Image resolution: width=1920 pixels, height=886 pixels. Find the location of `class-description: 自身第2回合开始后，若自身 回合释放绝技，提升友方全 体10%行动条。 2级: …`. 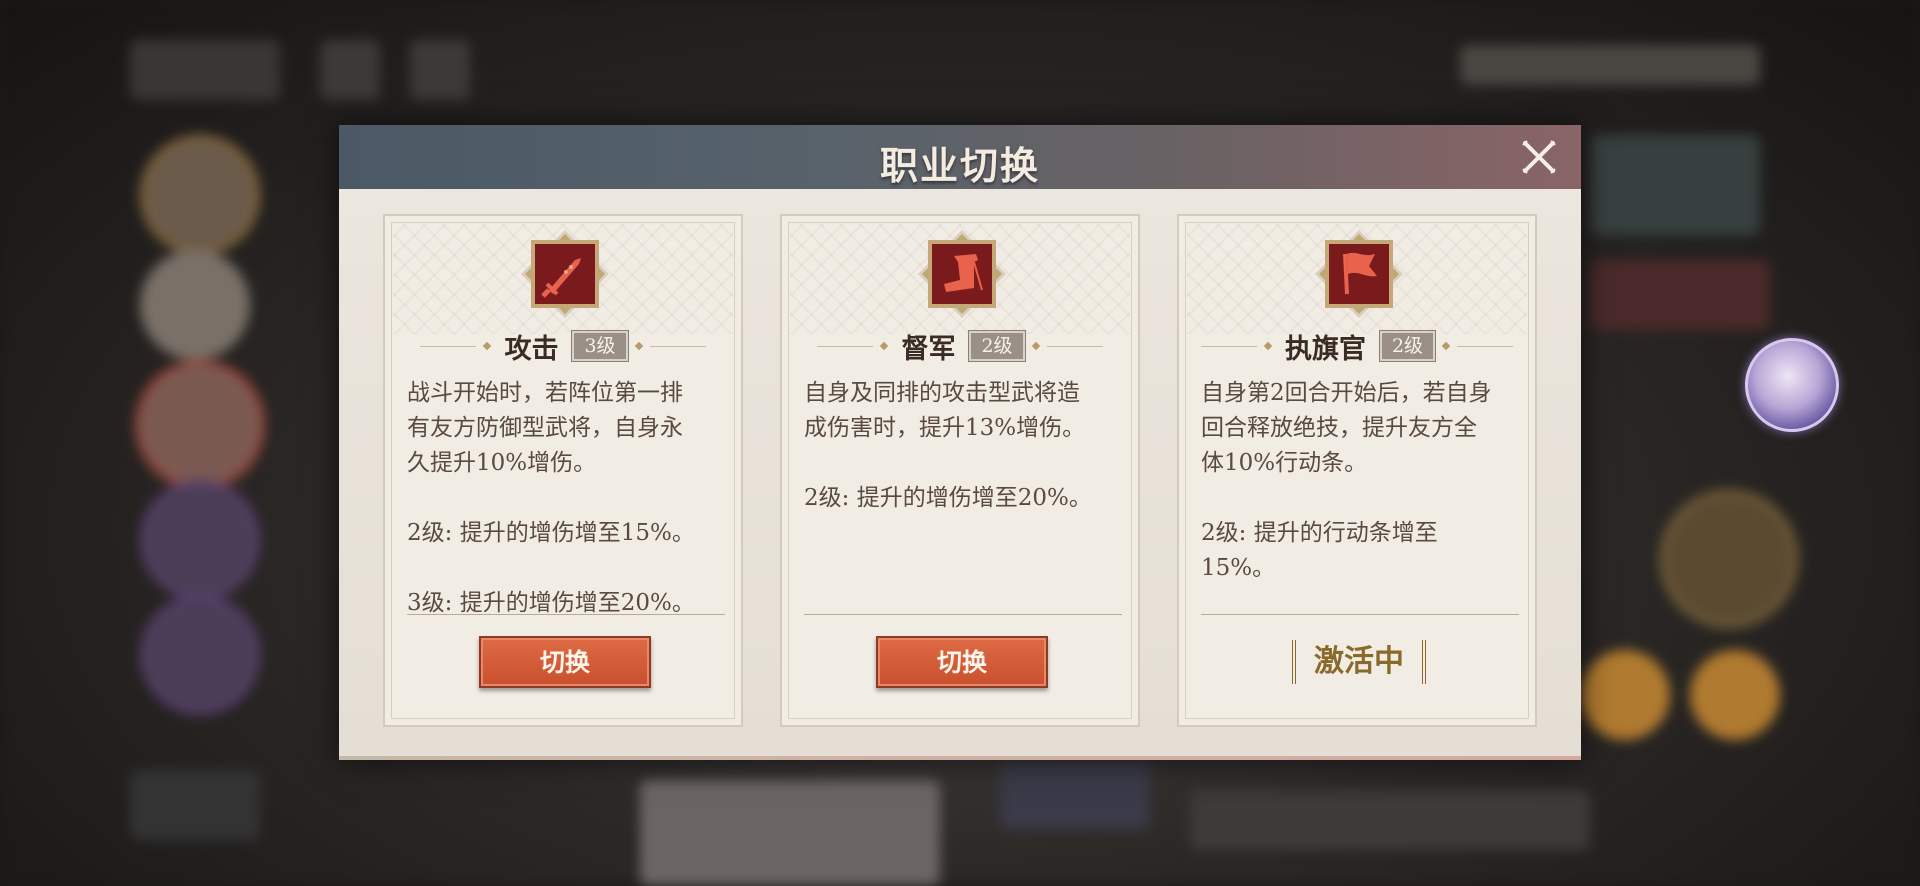

class-description: 自身第2回合开始后，若自身 回合释放绝技，提升友方全 体10%行动条。 2级: … is located at coordinates (1346, 480).